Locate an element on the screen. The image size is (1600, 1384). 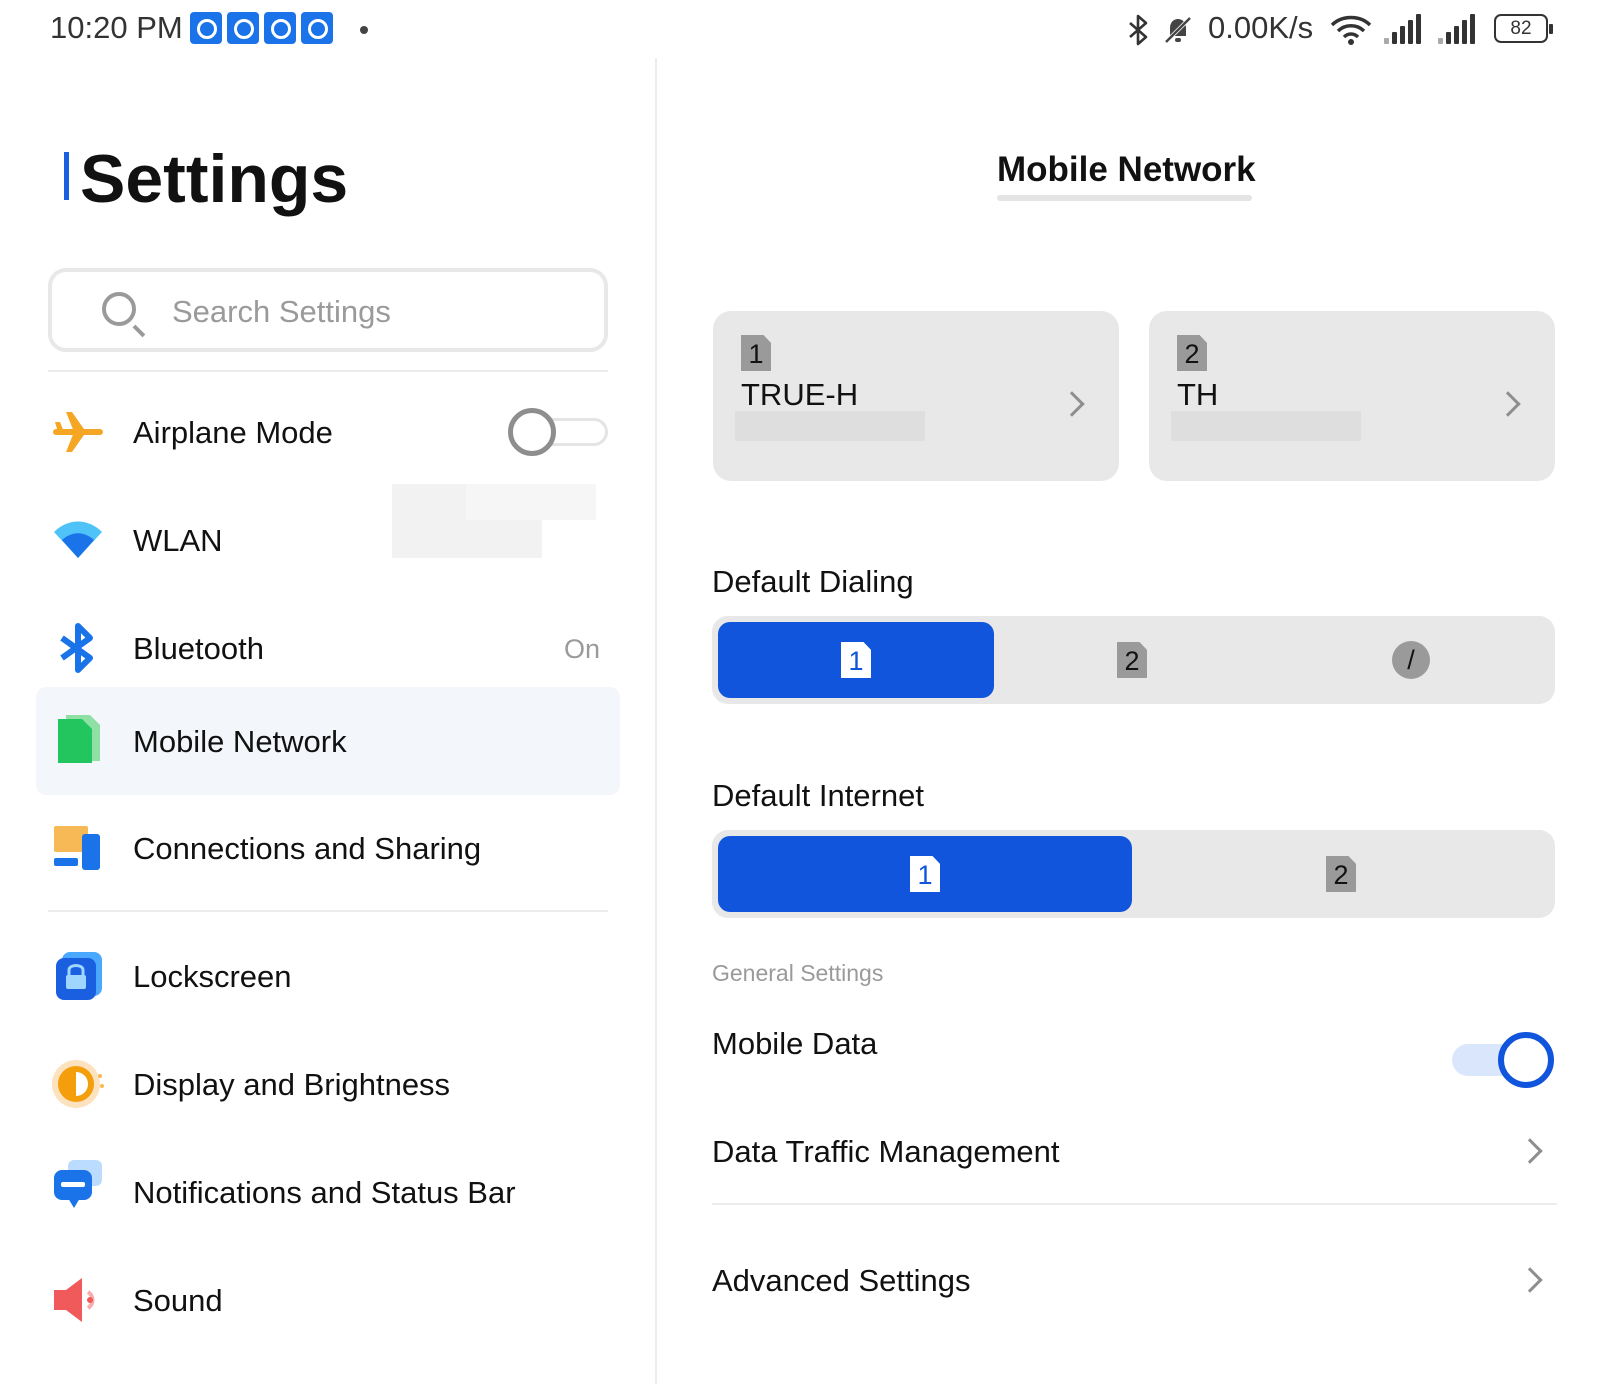
bluetooth-status-value: On is located at coordinates (581, 649).